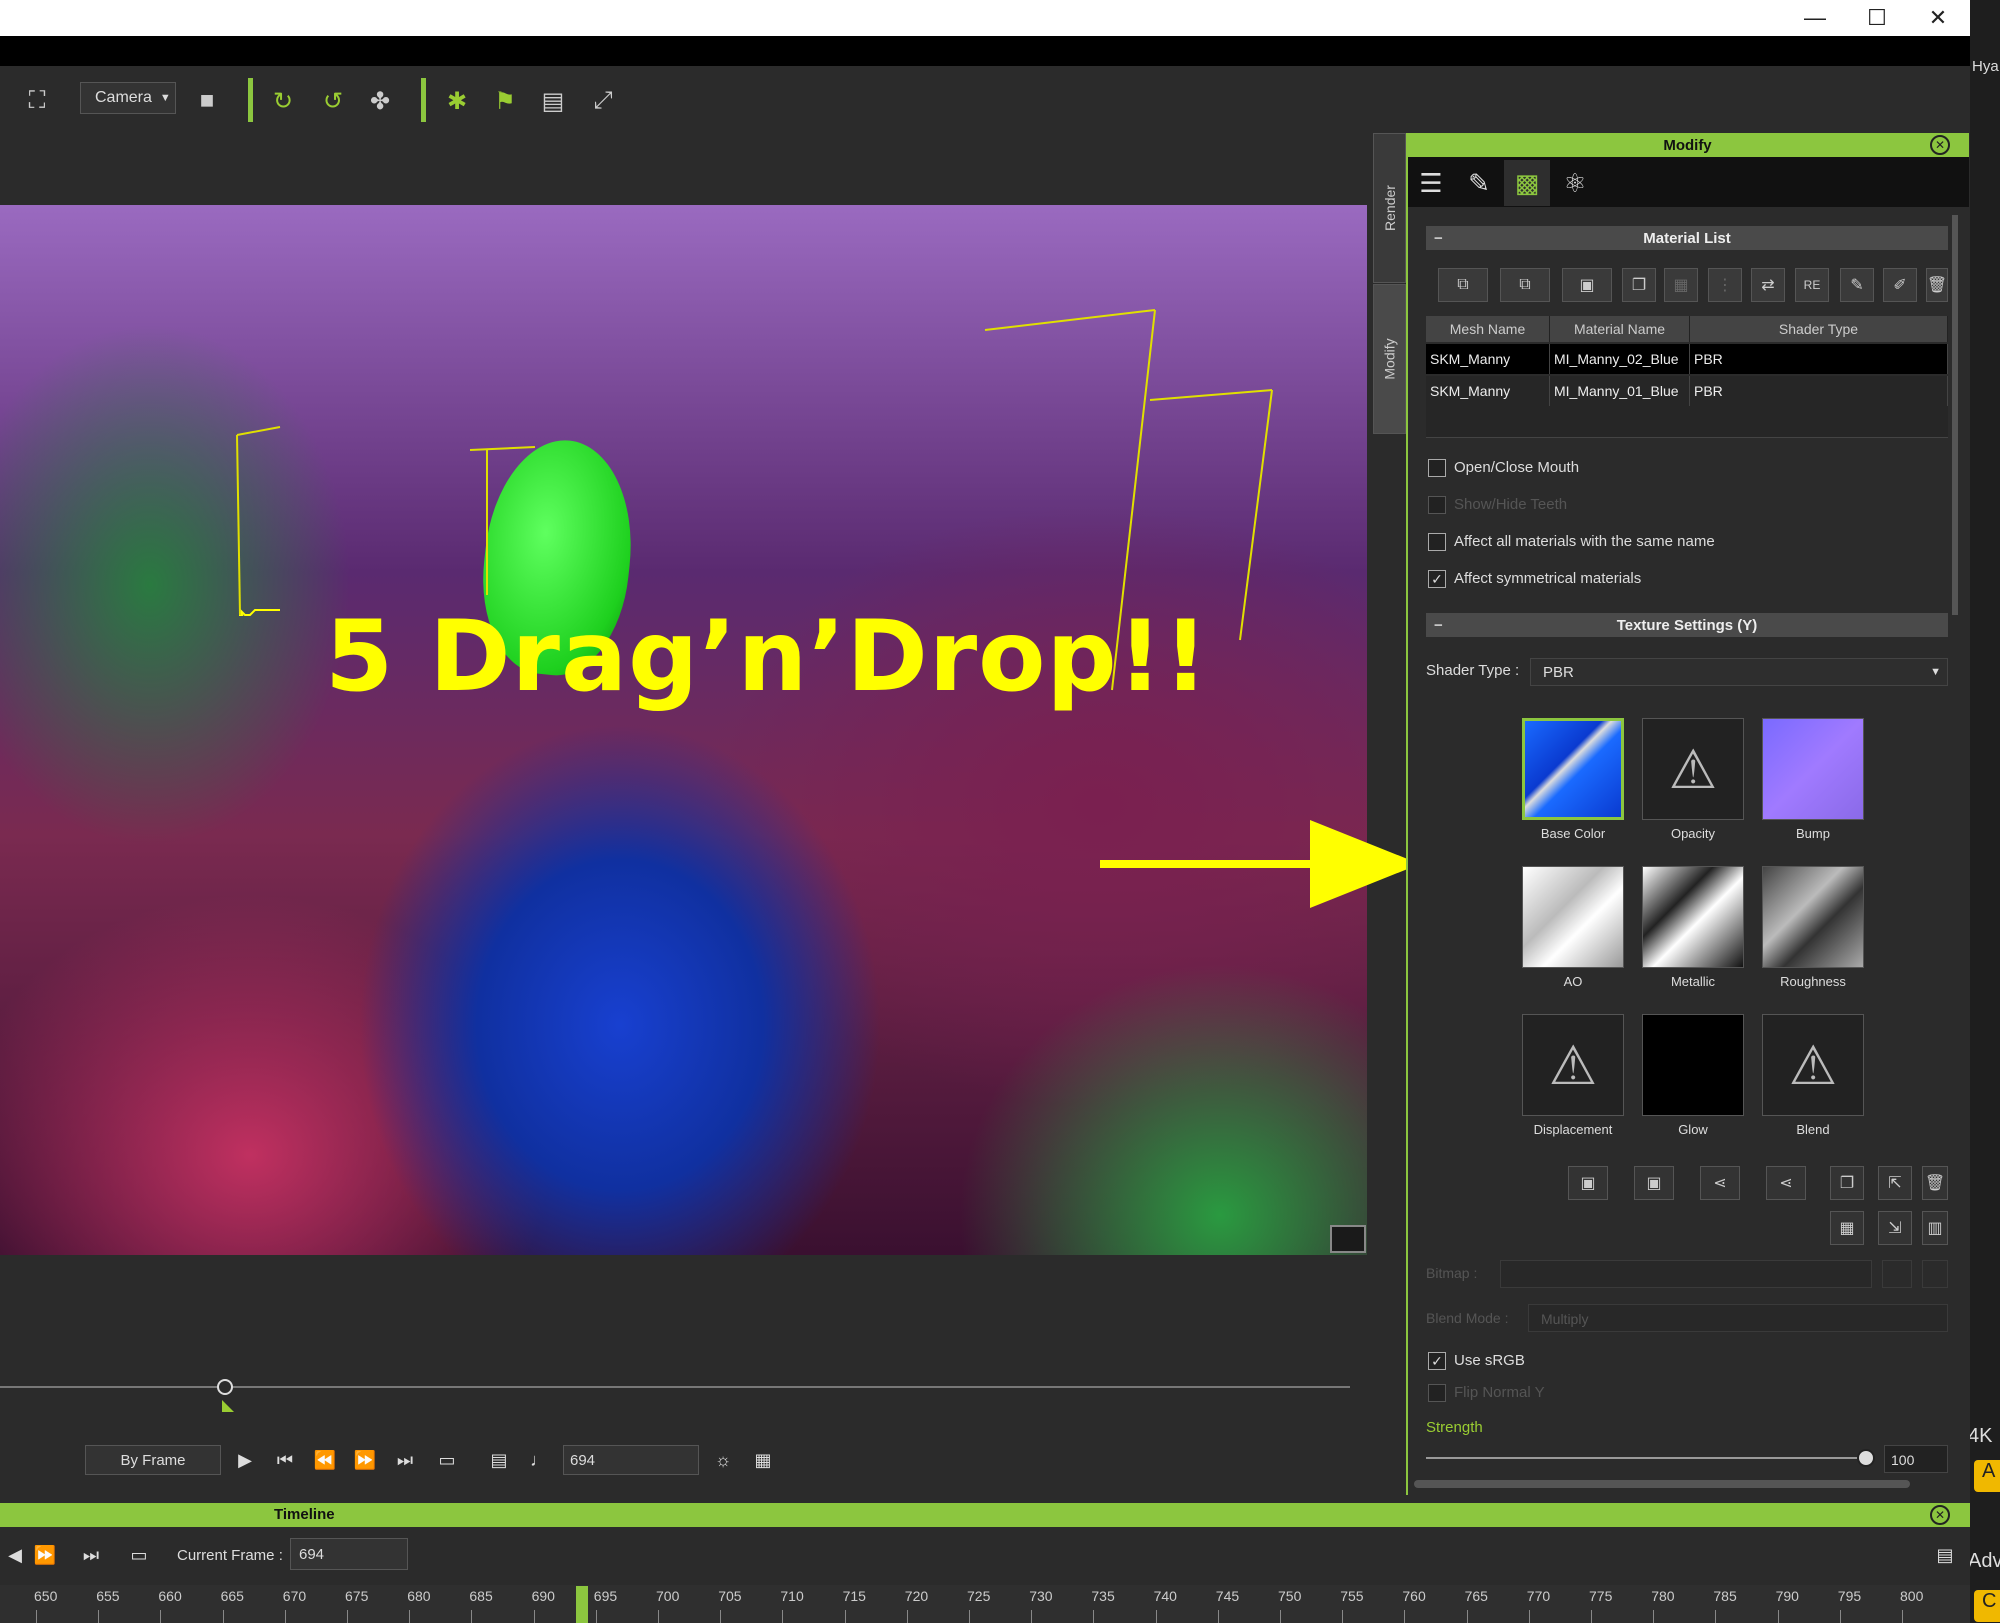 This screenshot has height=1623, width=2000. I want to click on strength-slider-track, so click(1646, 1458).